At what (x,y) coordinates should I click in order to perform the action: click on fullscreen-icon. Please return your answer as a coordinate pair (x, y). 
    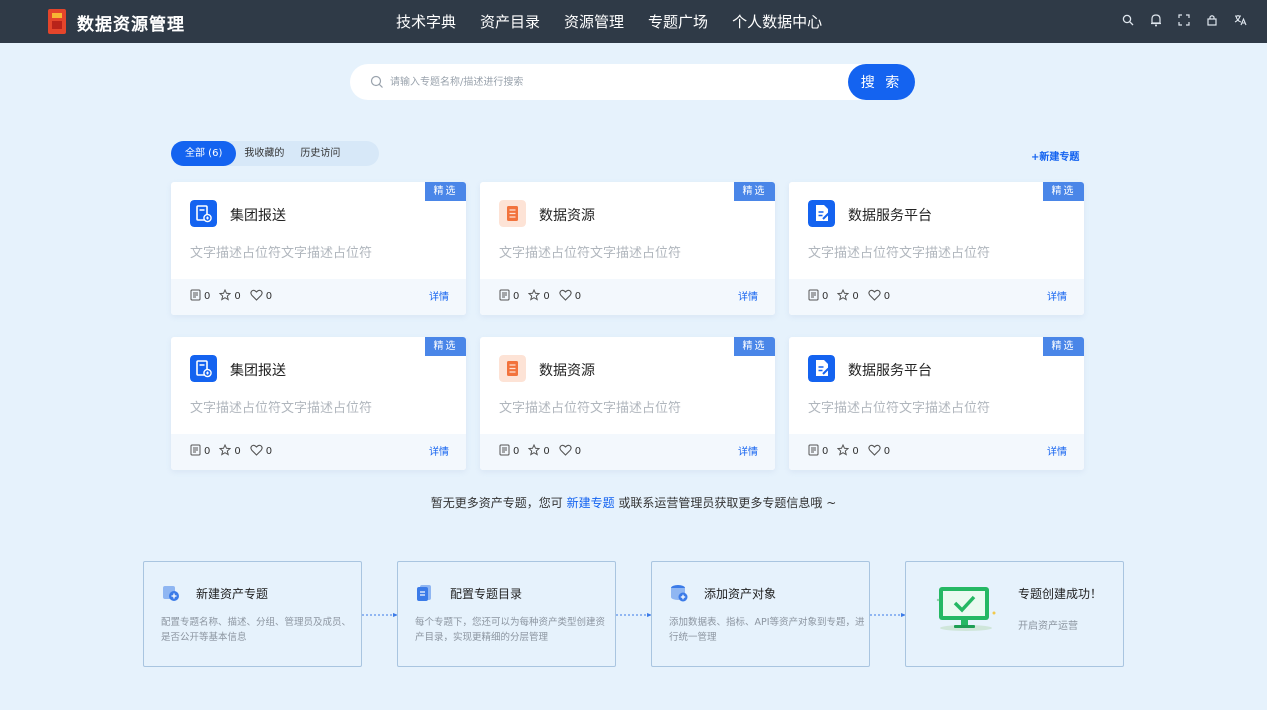
    Looking at the image, I should click on (1184, 20).